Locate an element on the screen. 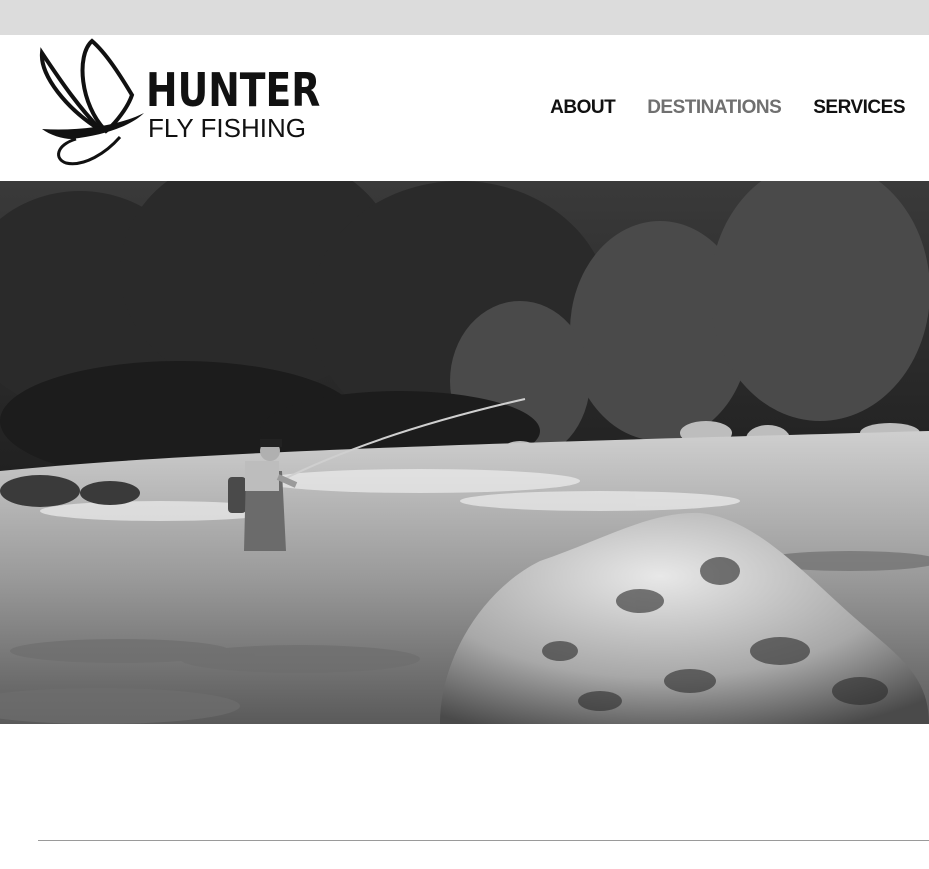 This screenshot has width=929, height=869. brand-name-secondary: FLY FISHING is located at coordinates (227, 128).